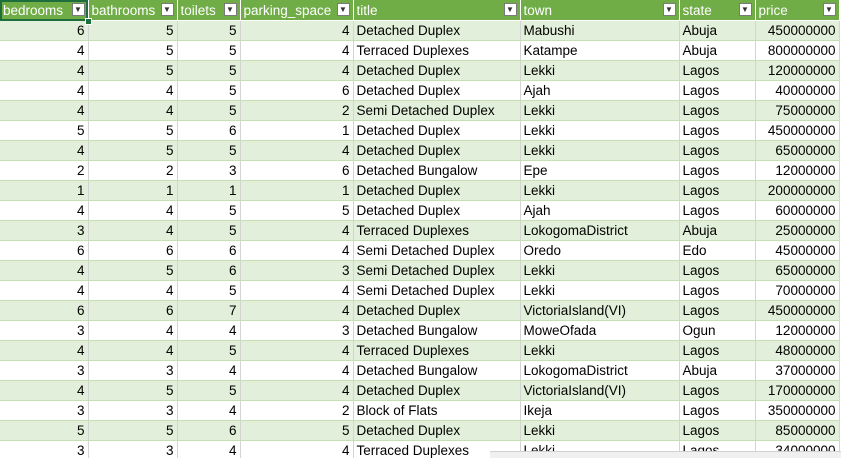 The width and height of the screenshot is (841, 458). I want to click on cell-price: 350000000, so click(797, 410).